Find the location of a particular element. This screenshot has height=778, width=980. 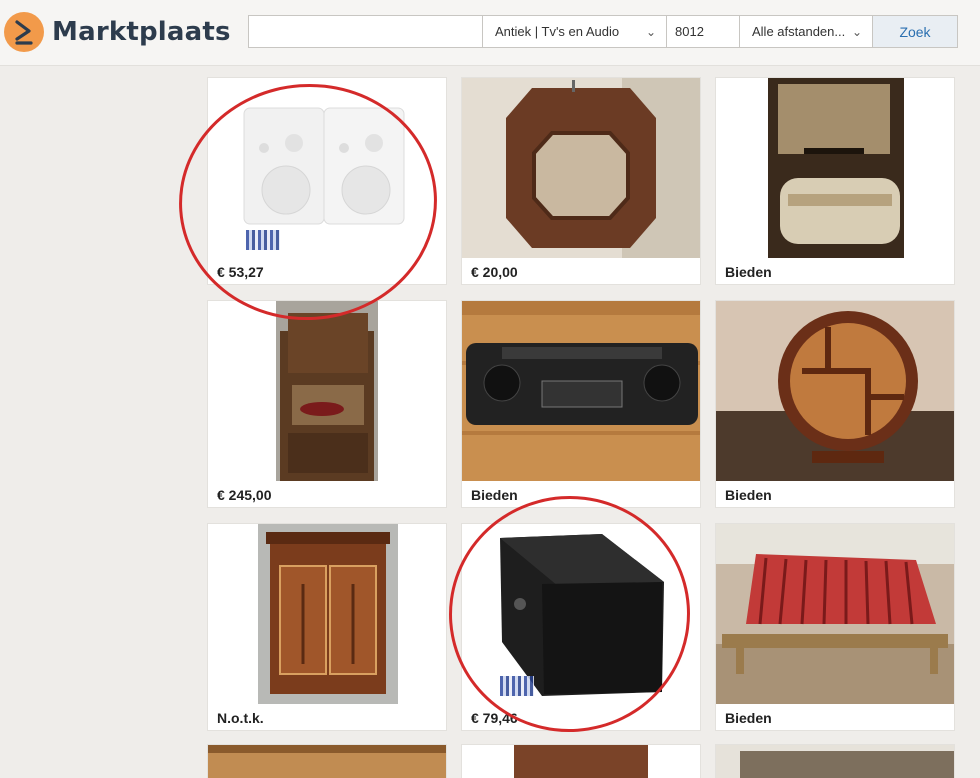

listing-card: € 53,27 is located at coordinates (327, 181).